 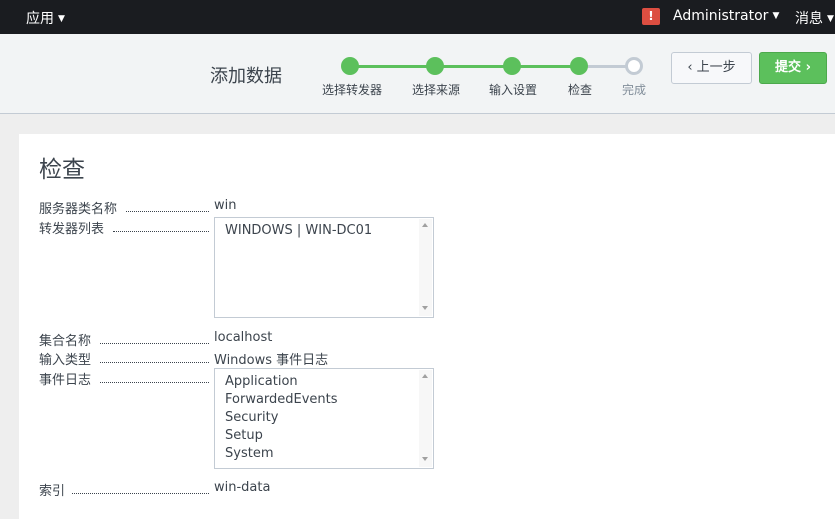 I want to click on alert-icon: !, so click(x=651, y=16).